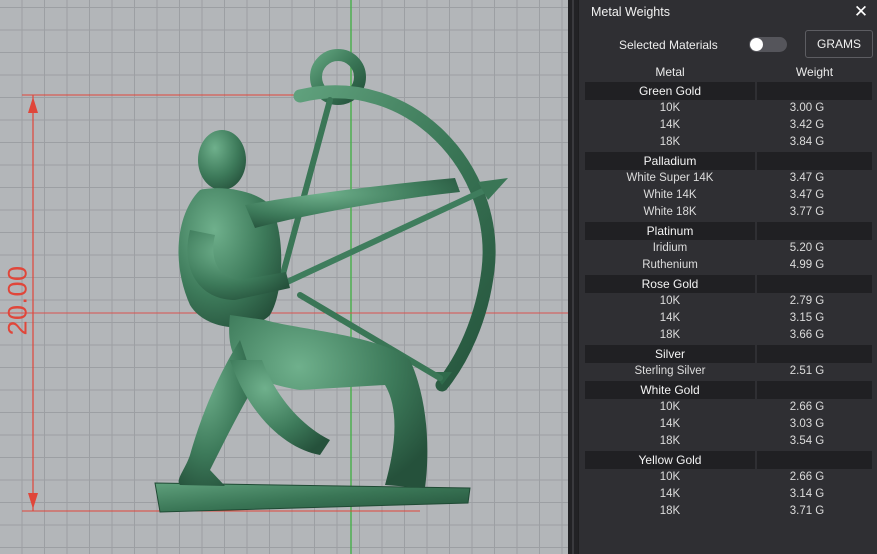  Describe the element at coordinates (573, 277) in the screenshot. I see `panel-splitter` at that location.